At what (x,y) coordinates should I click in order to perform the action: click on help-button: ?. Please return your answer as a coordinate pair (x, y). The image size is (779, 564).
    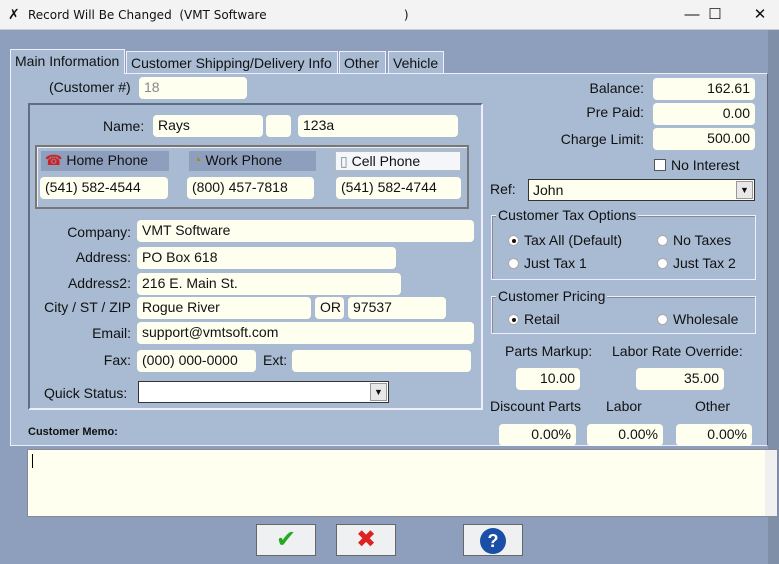
    Looking at the image, I should click on (493, 540).